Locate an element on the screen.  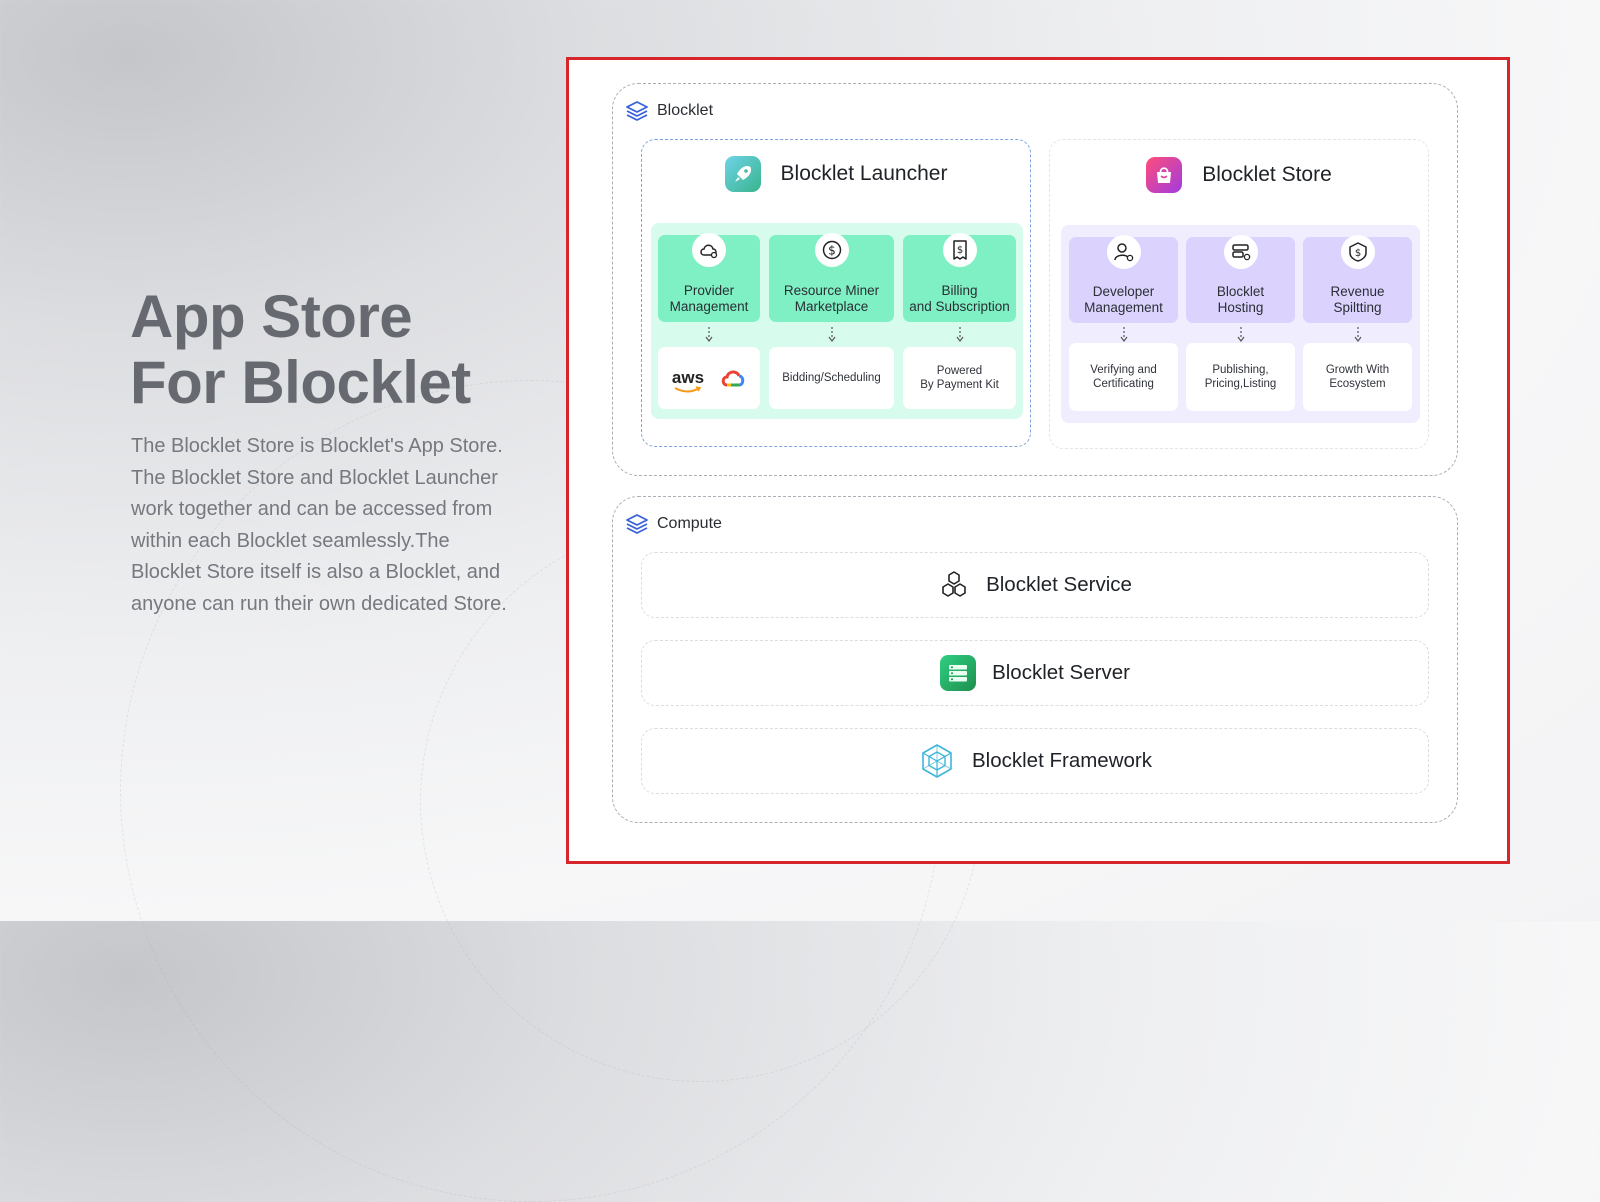
description-line: within each Blocklet seamlessly.The is located at coordinates (290, 540).